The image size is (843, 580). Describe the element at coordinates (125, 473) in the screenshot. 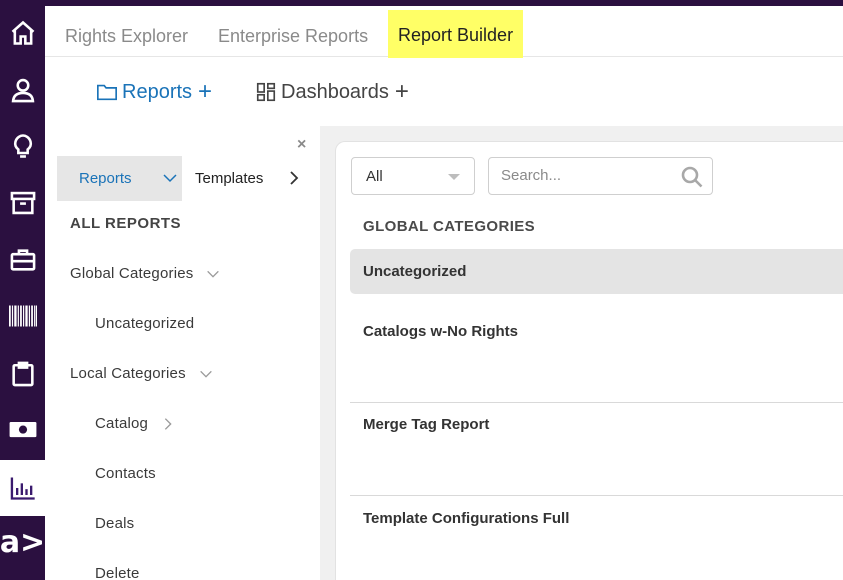

I see `contacts-item: Contacts` at that location.